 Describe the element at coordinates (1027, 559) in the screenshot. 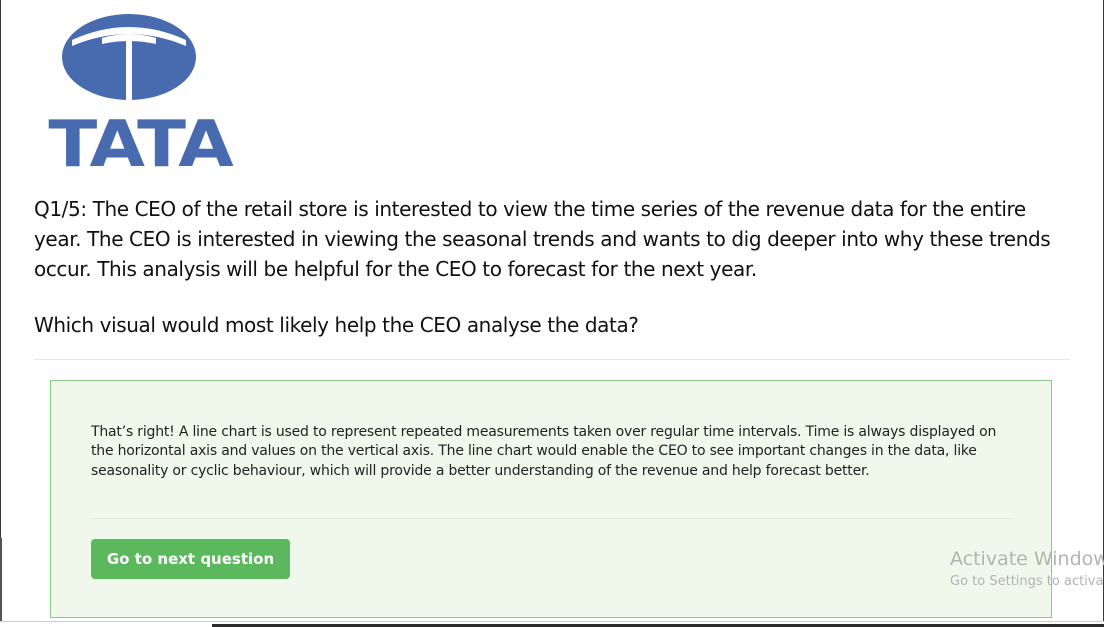

I see `activate-windows-title: Activate Windows` at that location.